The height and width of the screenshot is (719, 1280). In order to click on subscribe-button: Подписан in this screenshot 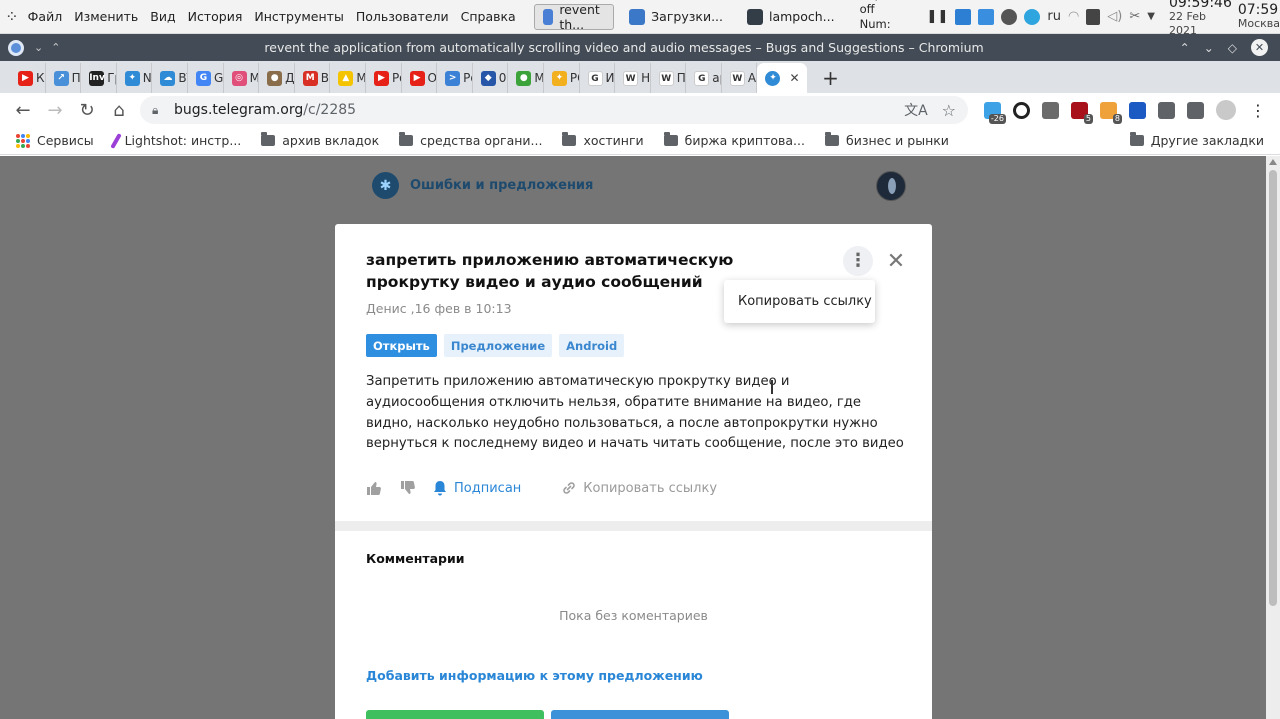, I will do `click(476, 488)`.